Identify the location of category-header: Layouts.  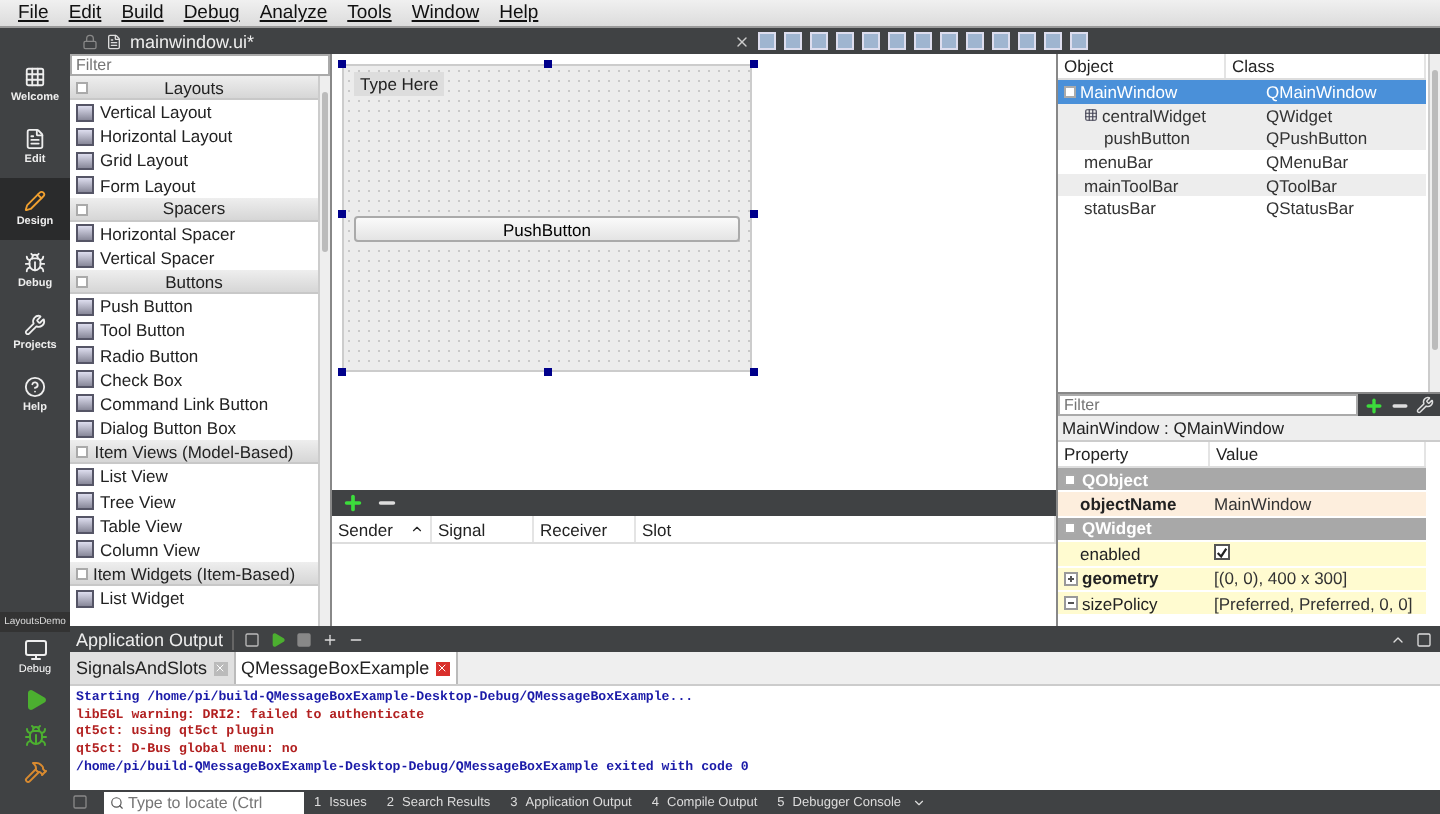
(194, 88).